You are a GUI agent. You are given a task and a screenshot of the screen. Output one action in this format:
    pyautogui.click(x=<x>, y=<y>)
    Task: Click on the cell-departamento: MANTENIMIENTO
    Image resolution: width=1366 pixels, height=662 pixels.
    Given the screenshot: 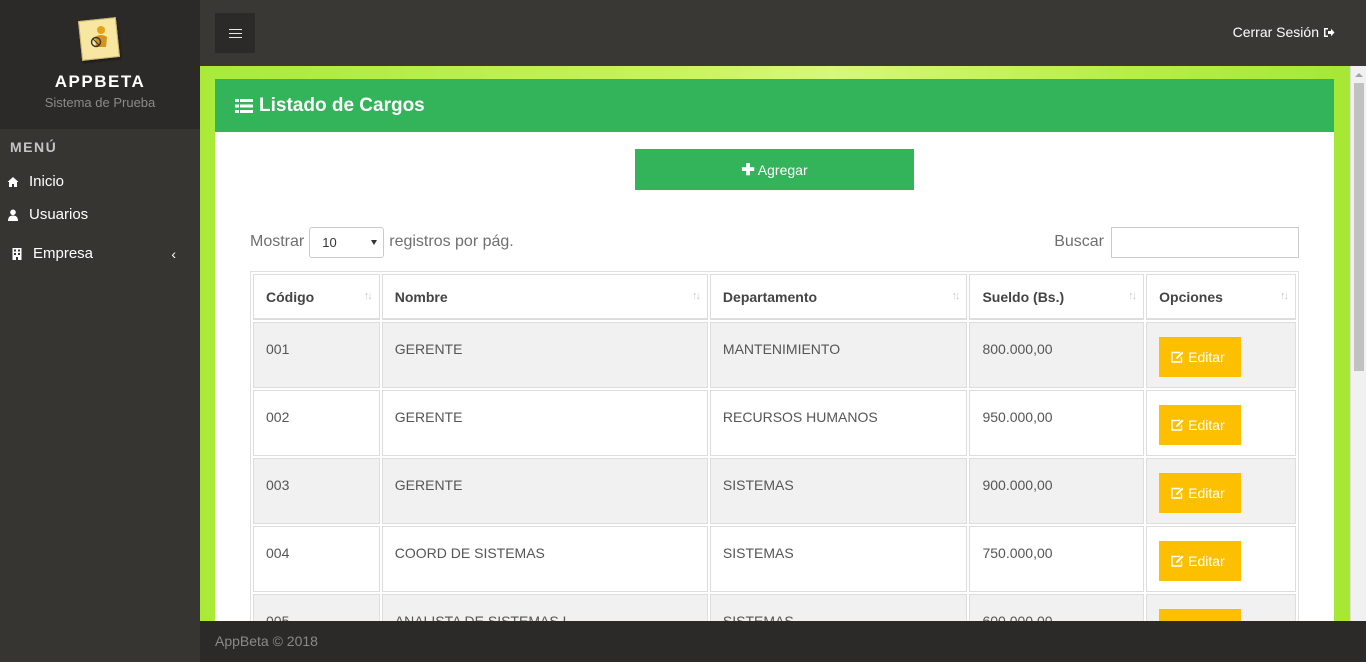 What is the action you would take?
    pyautogui.click(x=838, y=355)
    